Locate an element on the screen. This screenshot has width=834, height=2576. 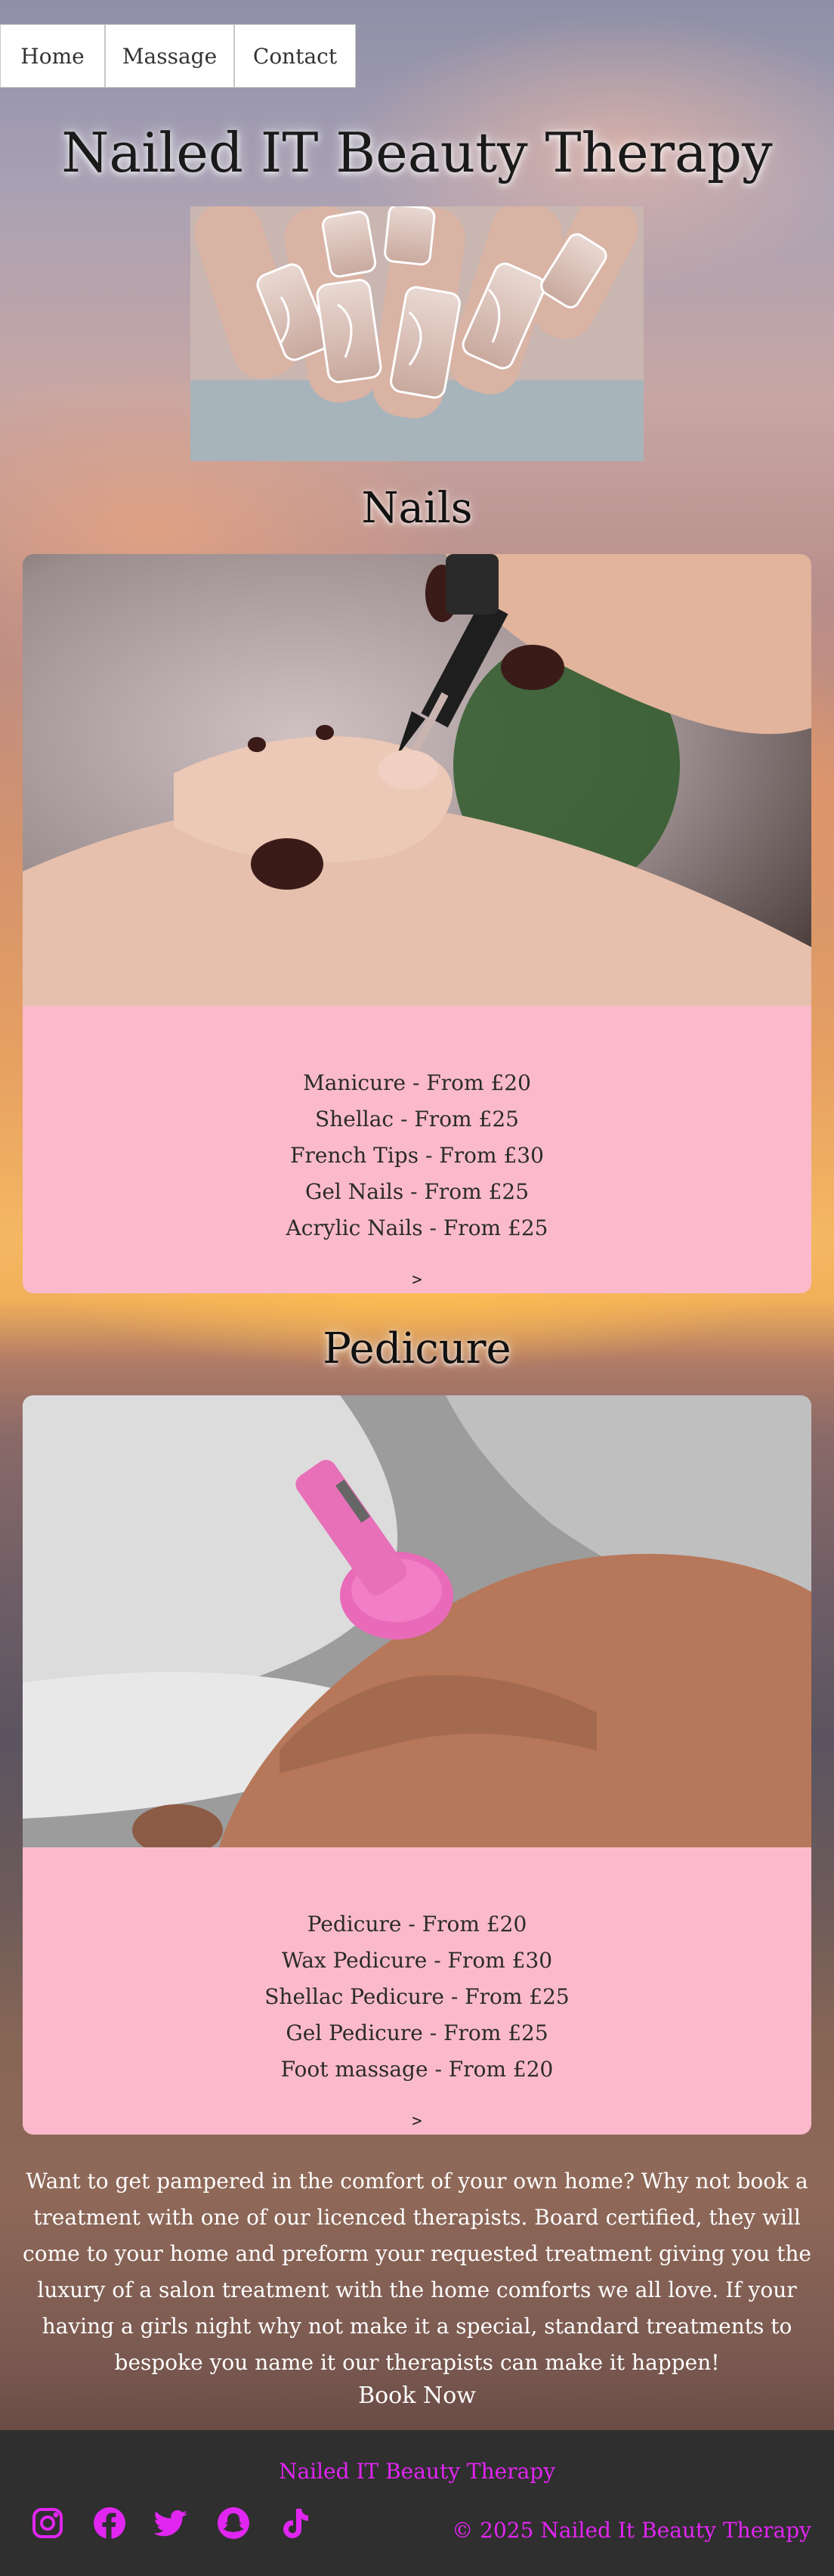
list-item: Pedicure - From £20 is located at coordinates (417, 1925).